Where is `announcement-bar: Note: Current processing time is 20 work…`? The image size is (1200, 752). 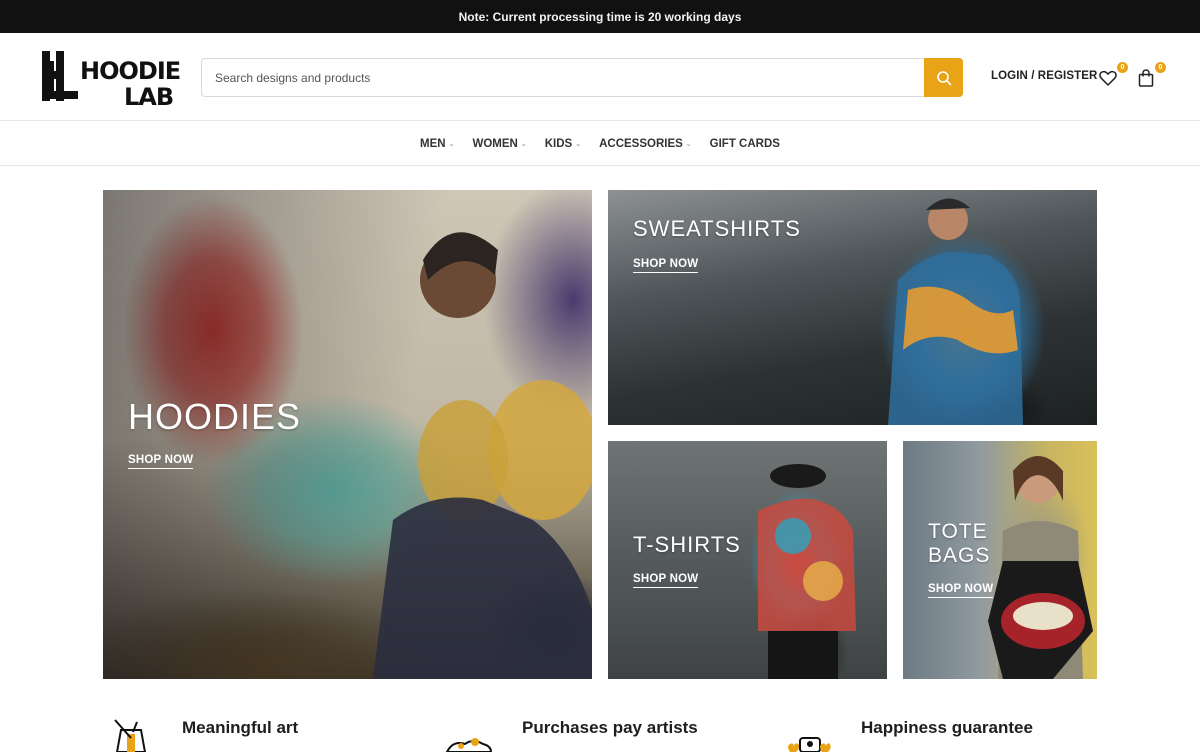 announcement-bar: Note: Current processing time is 20 work… is located at coordinates (600, 16).